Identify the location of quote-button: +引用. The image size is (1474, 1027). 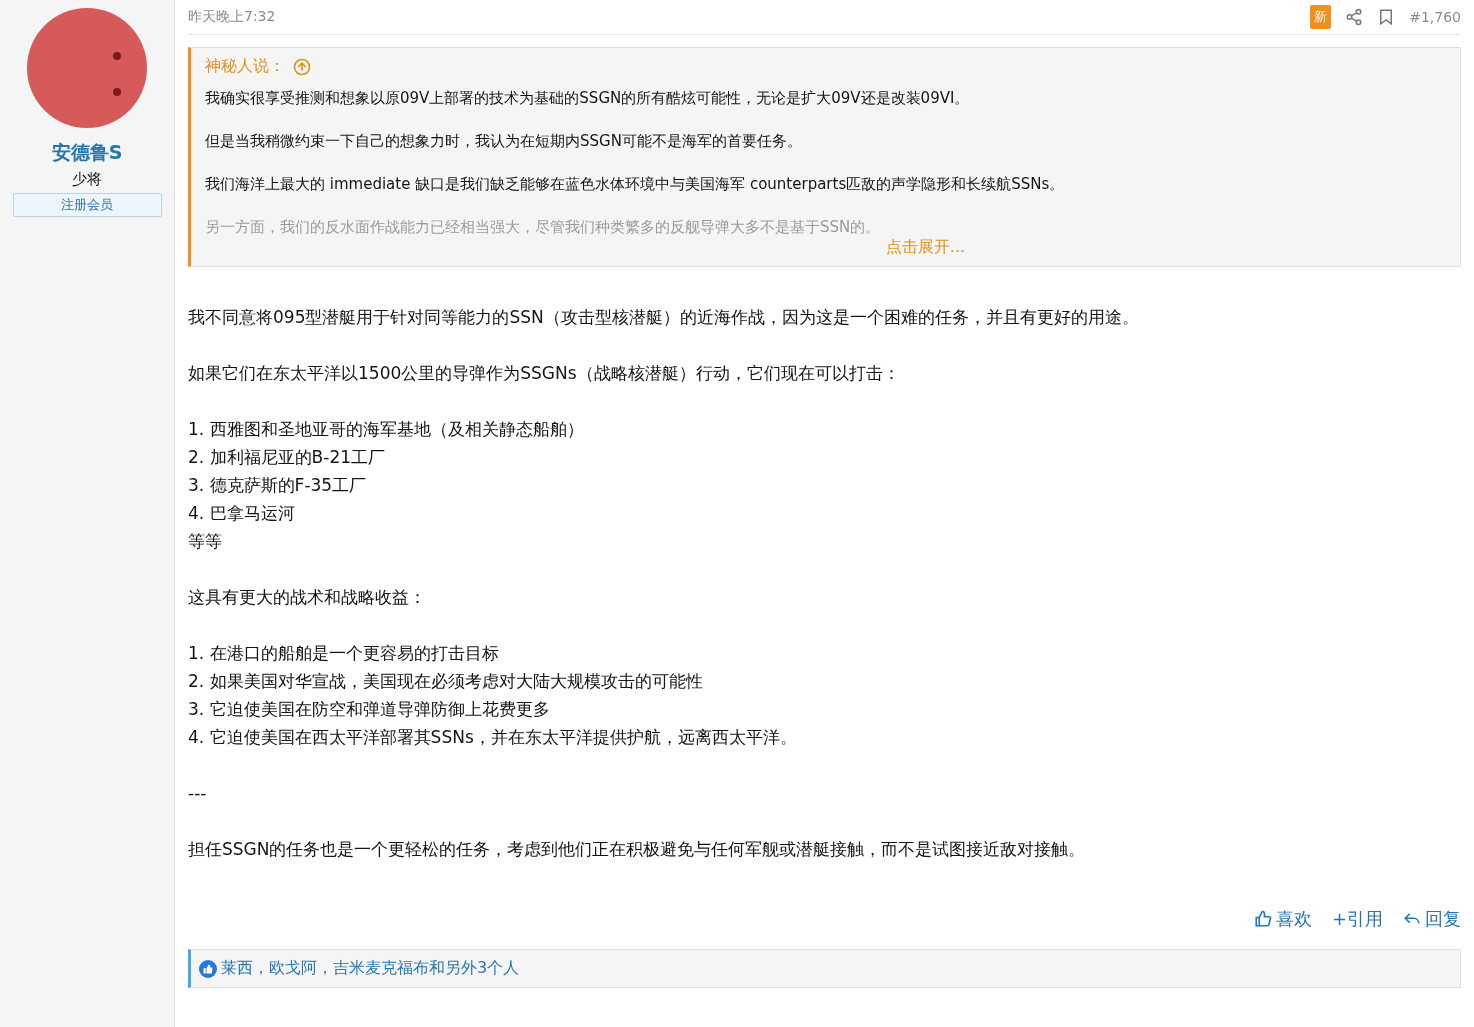
(1357, 919).